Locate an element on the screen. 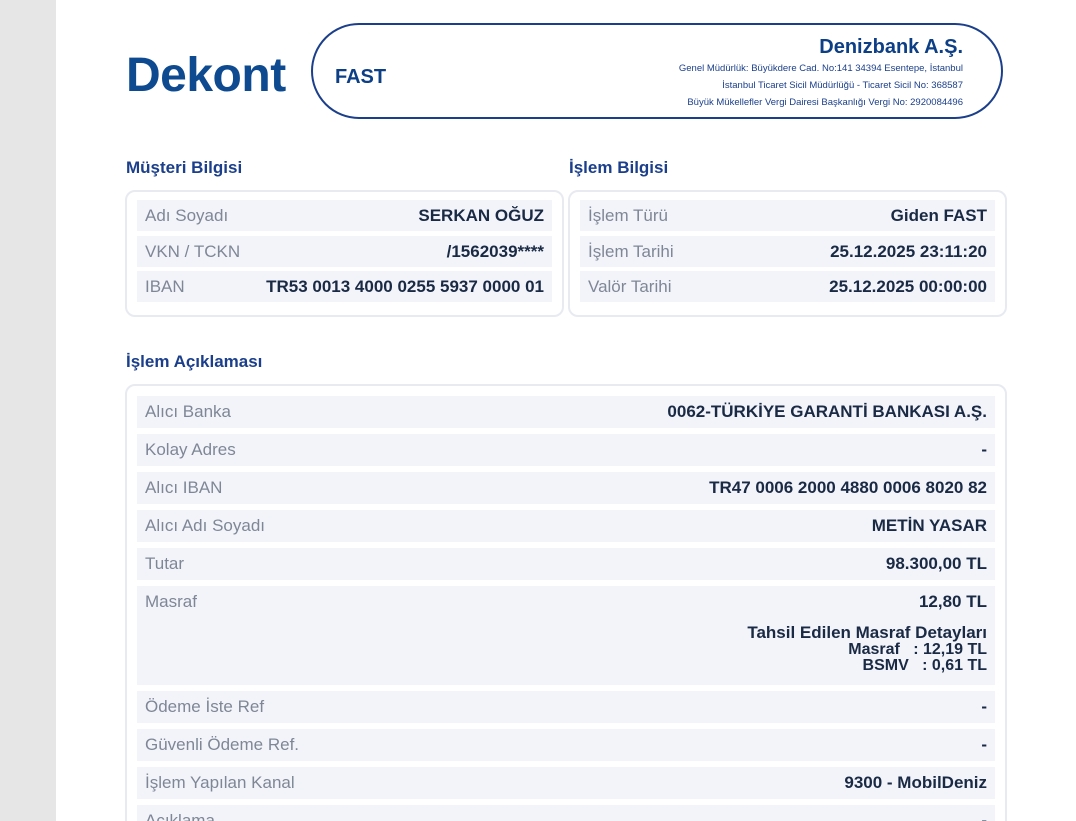 This screenshot has height=821, width=1076. field-label: İşlem Türü is located at coordinates (628, 215).